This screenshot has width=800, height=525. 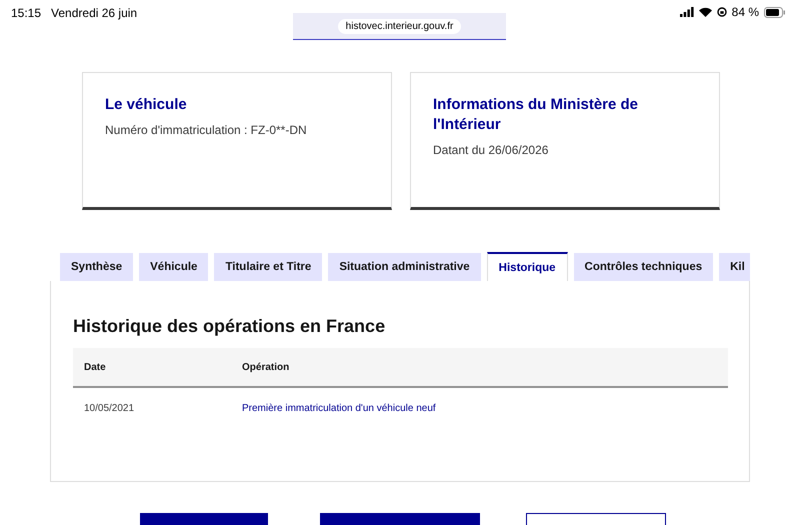 I want to click on column-header: Date, so click(x=152, y=367).